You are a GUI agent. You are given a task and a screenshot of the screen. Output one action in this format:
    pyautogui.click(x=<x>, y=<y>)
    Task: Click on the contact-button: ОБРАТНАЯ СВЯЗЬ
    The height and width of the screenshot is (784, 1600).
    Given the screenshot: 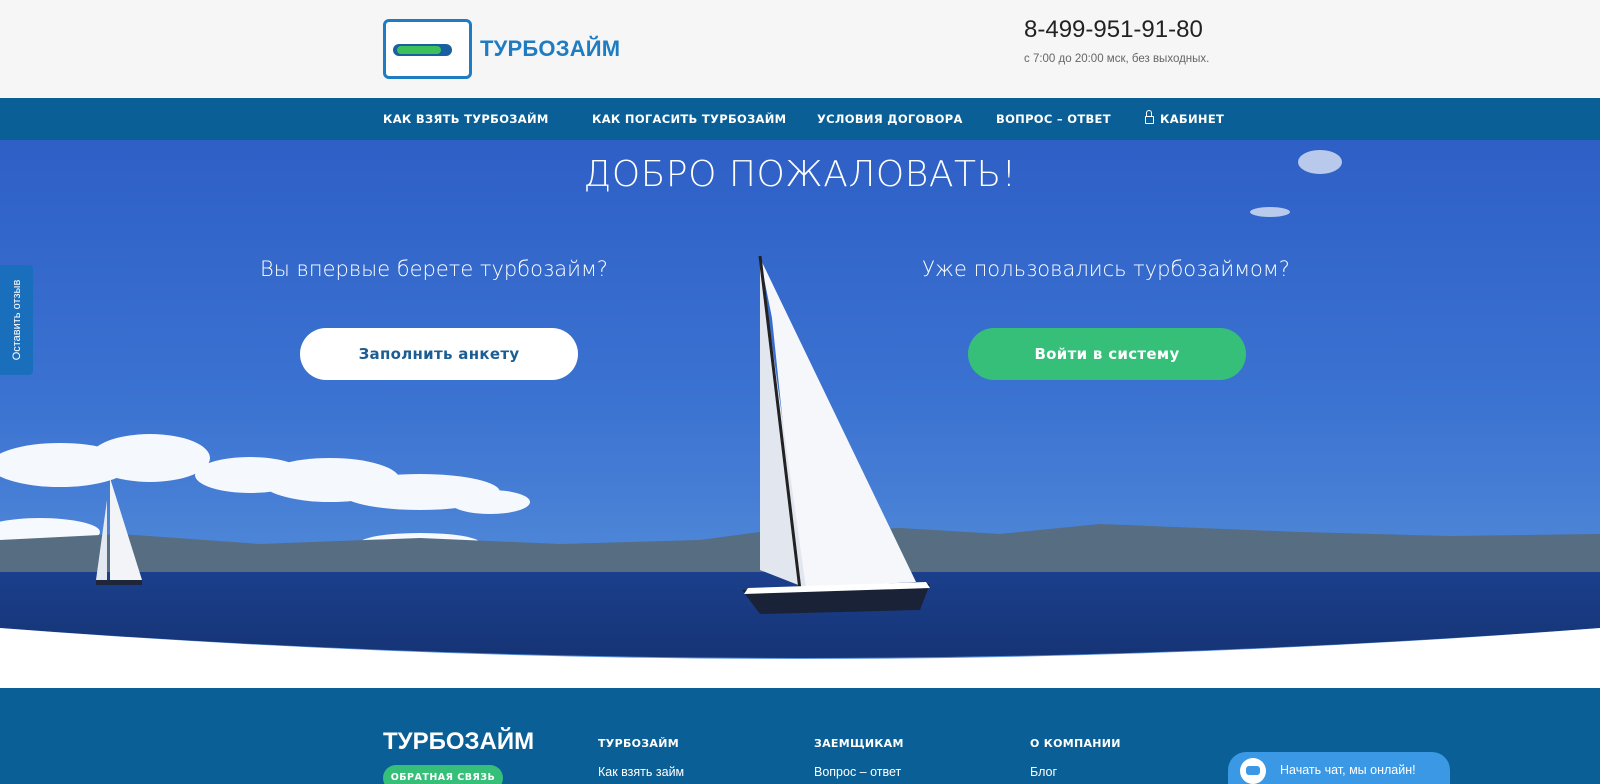 What is the action you would take?
    pyautogui.click(x=443, y=774)
    